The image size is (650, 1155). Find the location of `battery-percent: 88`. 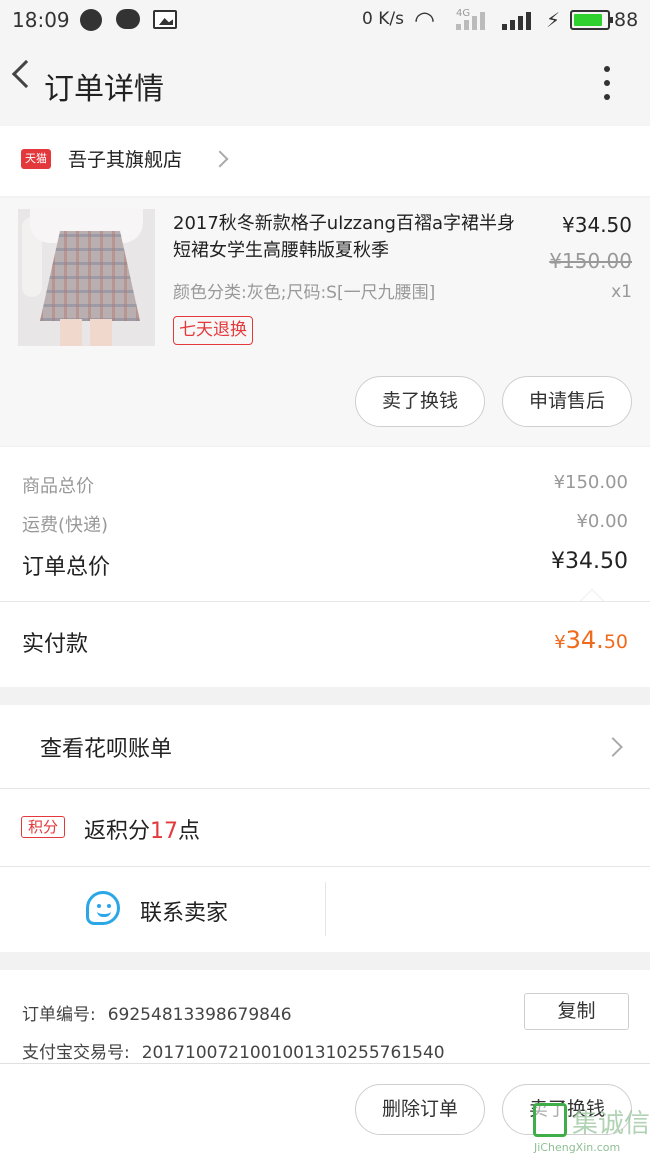

battery-percent: 88 is located at coordinates (626, 20).